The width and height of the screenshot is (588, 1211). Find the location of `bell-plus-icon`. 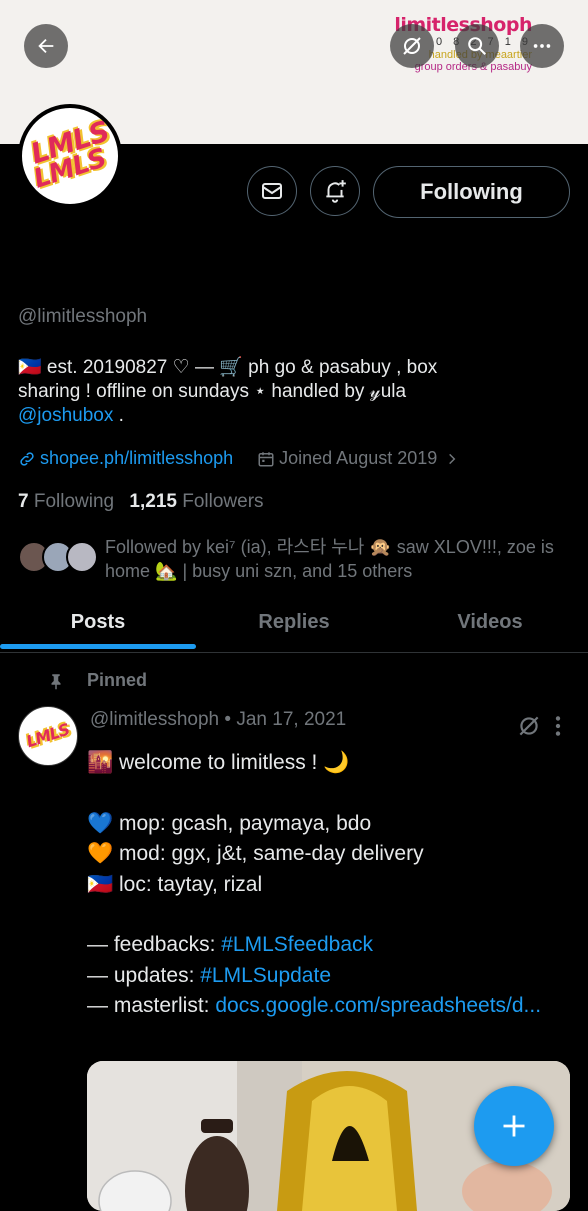

bell-plus-icon is located at coordinates (336, 191).